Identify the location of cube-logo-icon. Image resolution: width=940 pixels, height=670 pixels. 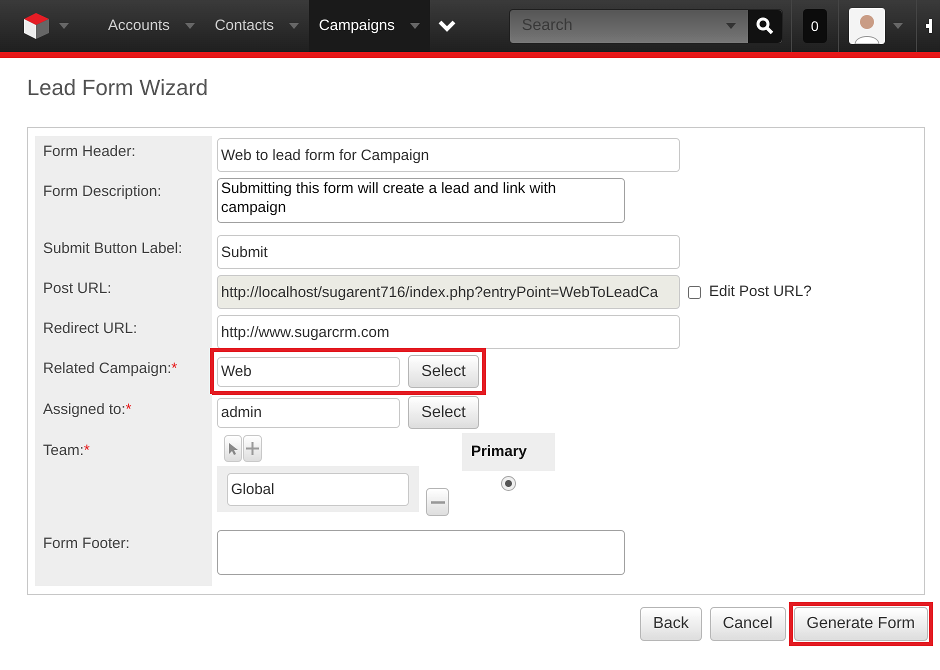
(36, 26).